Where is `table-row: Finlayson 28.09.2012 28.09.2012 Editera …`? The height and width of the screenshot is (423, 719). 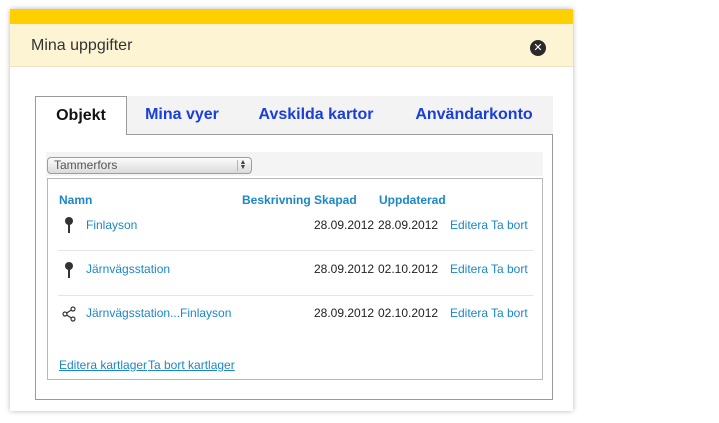
table-row: Finlayson 28.09.2012 28.09.2012 Editera … is located at coordinates (295, 228).